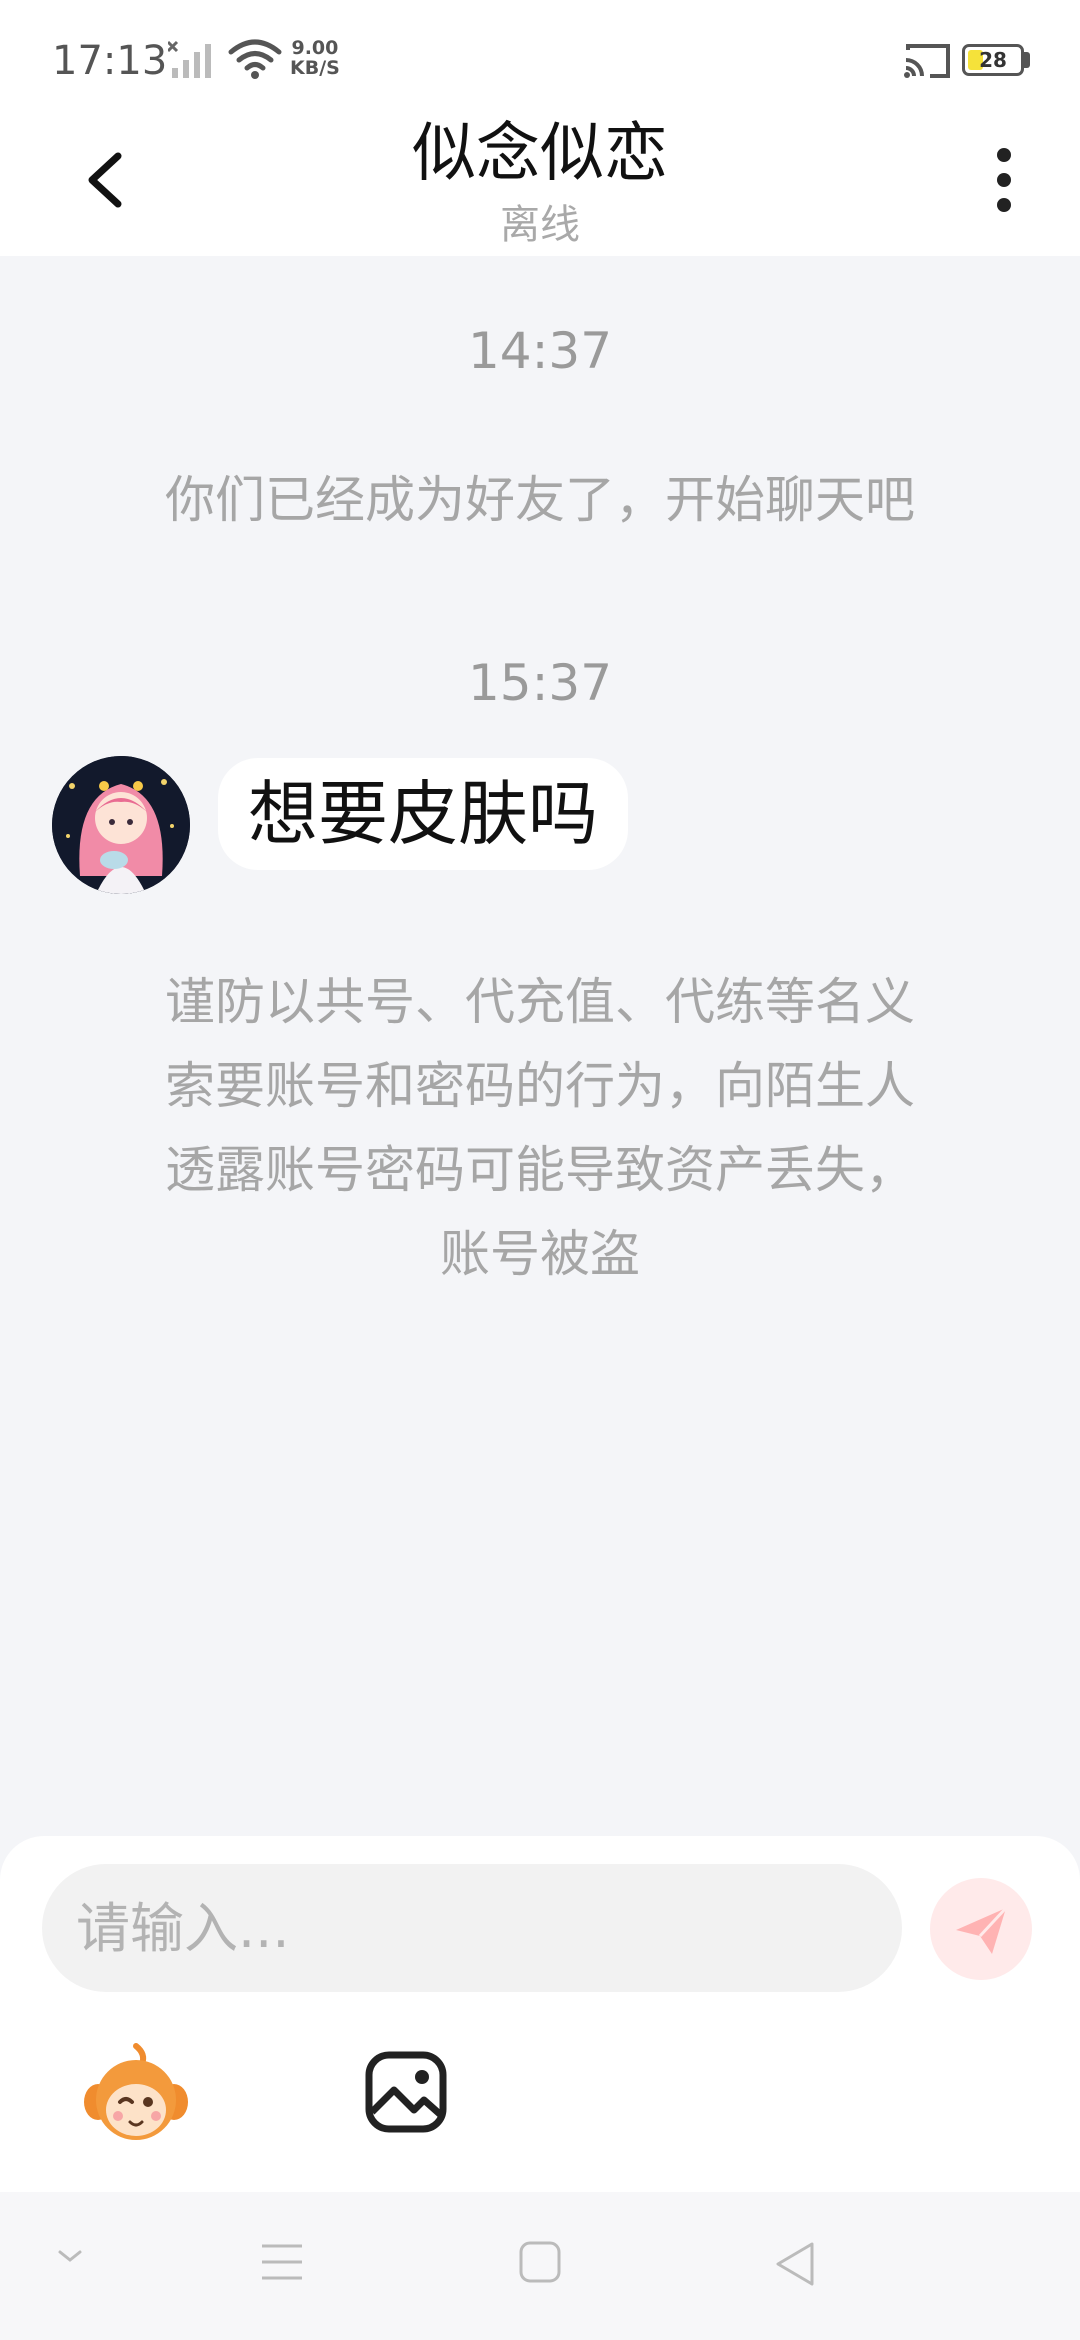 This screenshot has width=1080, height=2340. I want to click on send-icon, so click(982, 1930).